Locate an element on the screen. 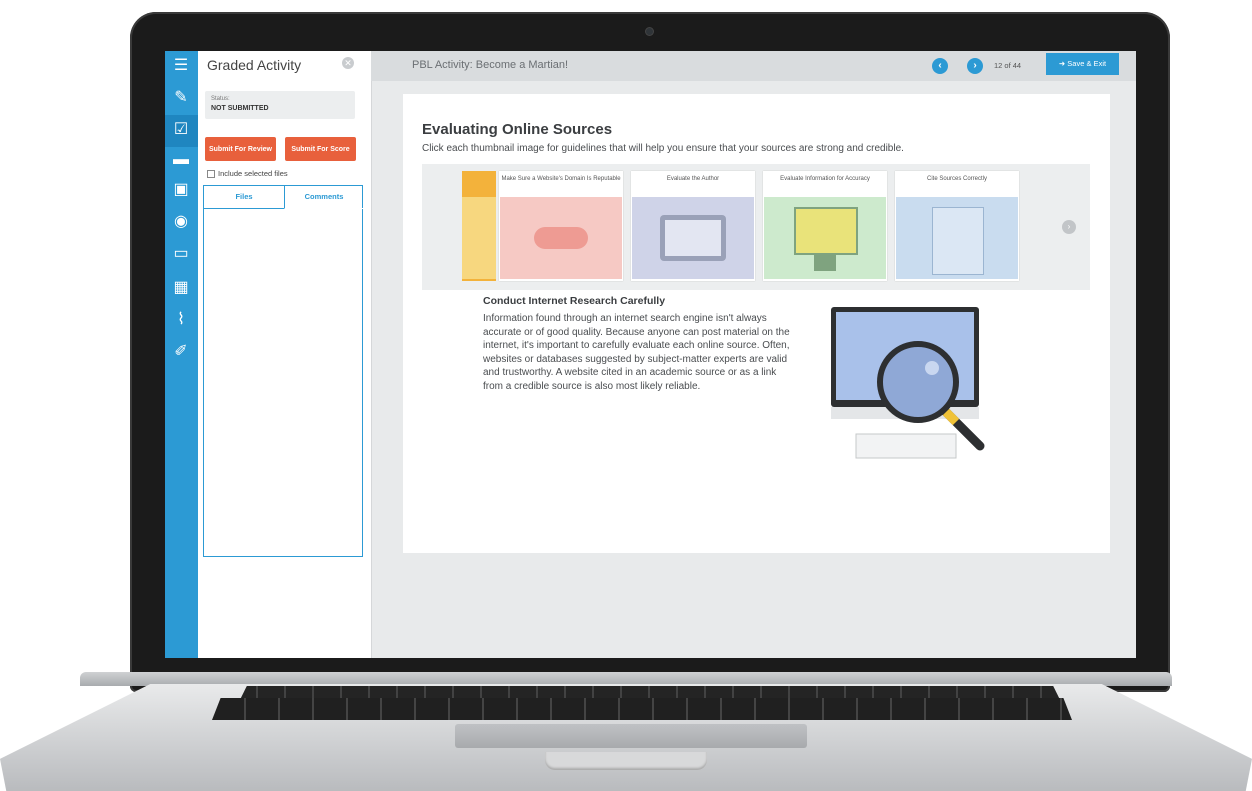 This screenshot has width=1252, height=791. tablet-icon is located at coordinates (693, 238).